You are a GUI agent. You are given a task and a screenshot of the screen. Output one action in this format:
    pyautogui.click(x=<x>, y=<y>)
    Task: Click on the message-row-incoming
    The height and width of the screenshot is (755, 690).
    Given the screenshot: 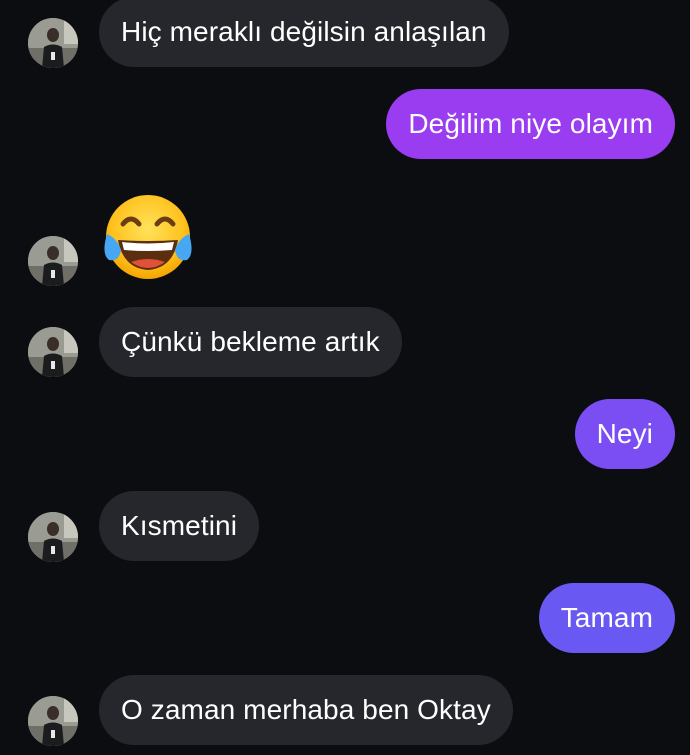 What is the action you would take?
    pyautogui.click(x=345, y=240)
    